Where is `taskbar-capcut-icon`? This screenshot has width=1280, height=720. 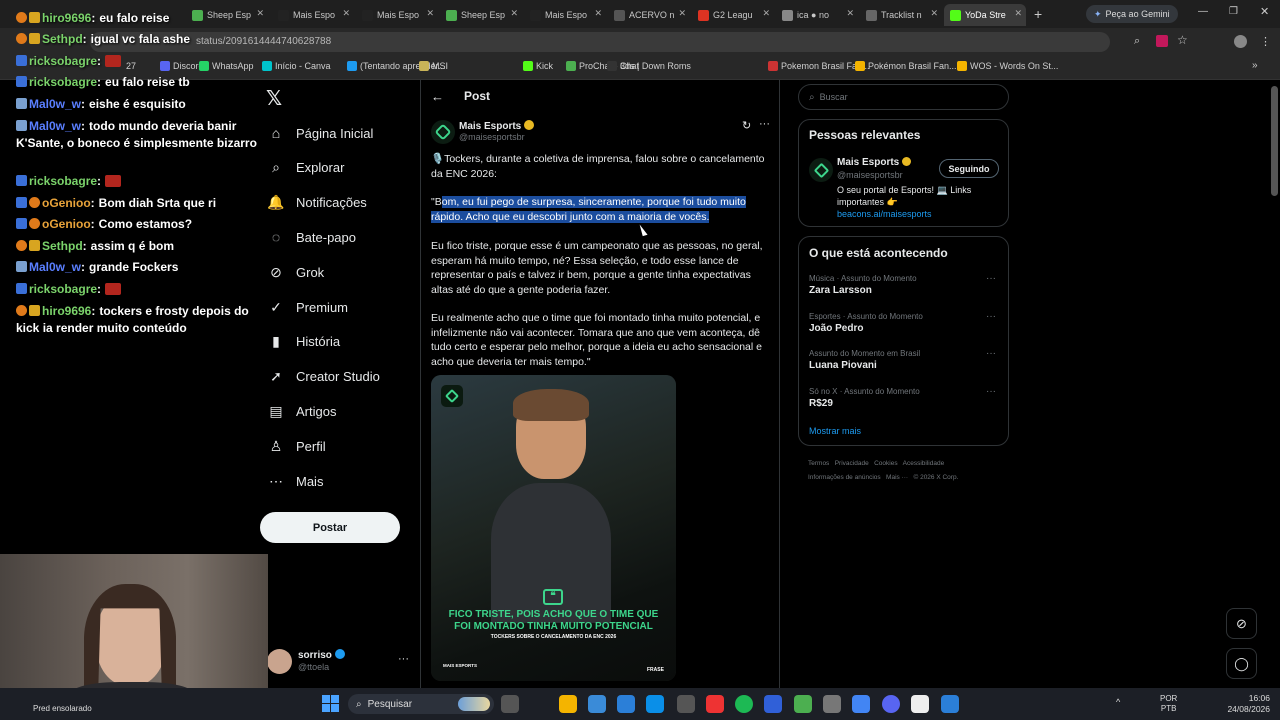
taskbar-capcut-icon is located at coordinates (920, 704).